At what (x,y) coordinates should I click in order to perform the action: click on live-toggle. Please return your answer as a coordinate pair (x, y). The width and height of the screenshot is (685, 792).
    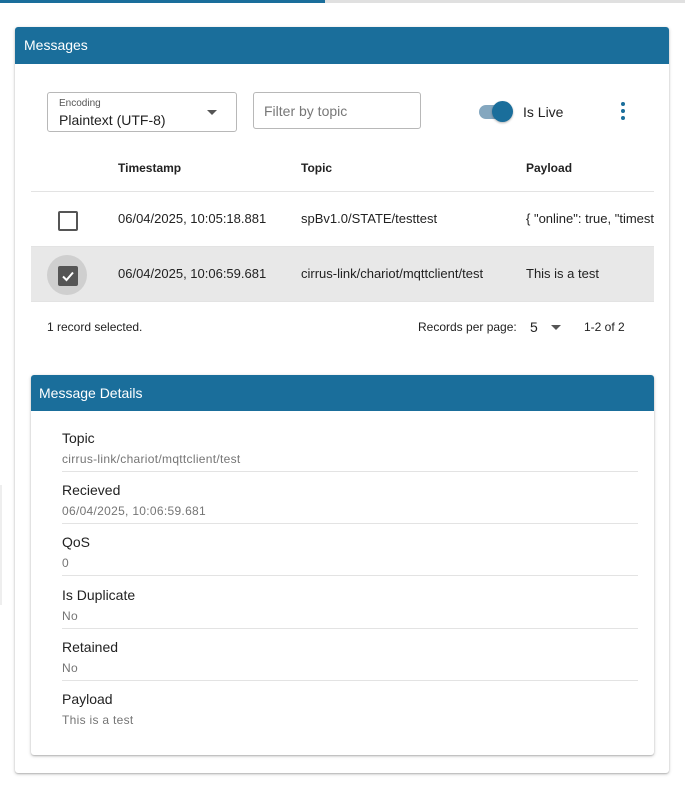
    Looking at the image, I should click on (496, 112).